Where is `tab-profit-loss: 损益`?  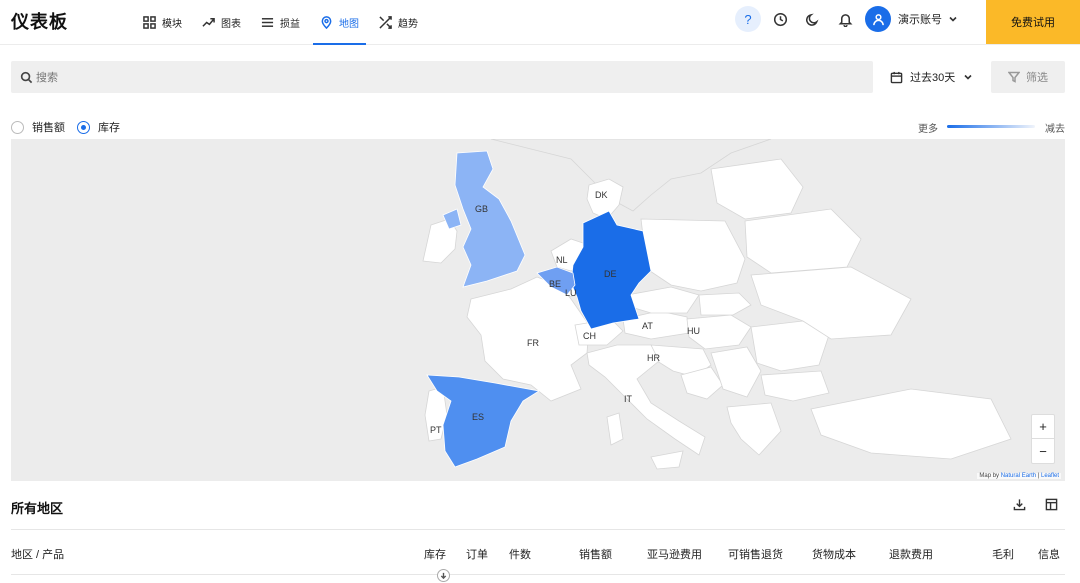
tab-profit-loss: 损益 is located at coordinates (280, 22).